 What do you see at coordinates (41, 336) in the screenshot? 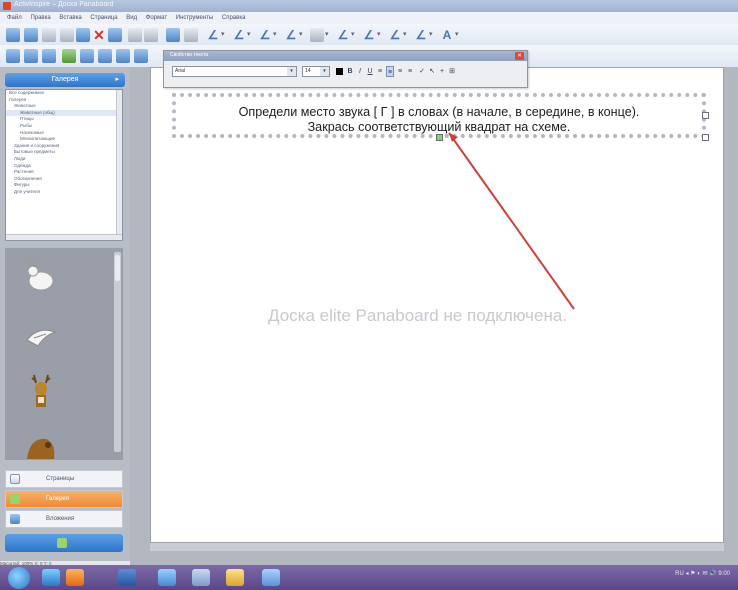
I see `bird-thumbnail` at bounding box center [41, 336].